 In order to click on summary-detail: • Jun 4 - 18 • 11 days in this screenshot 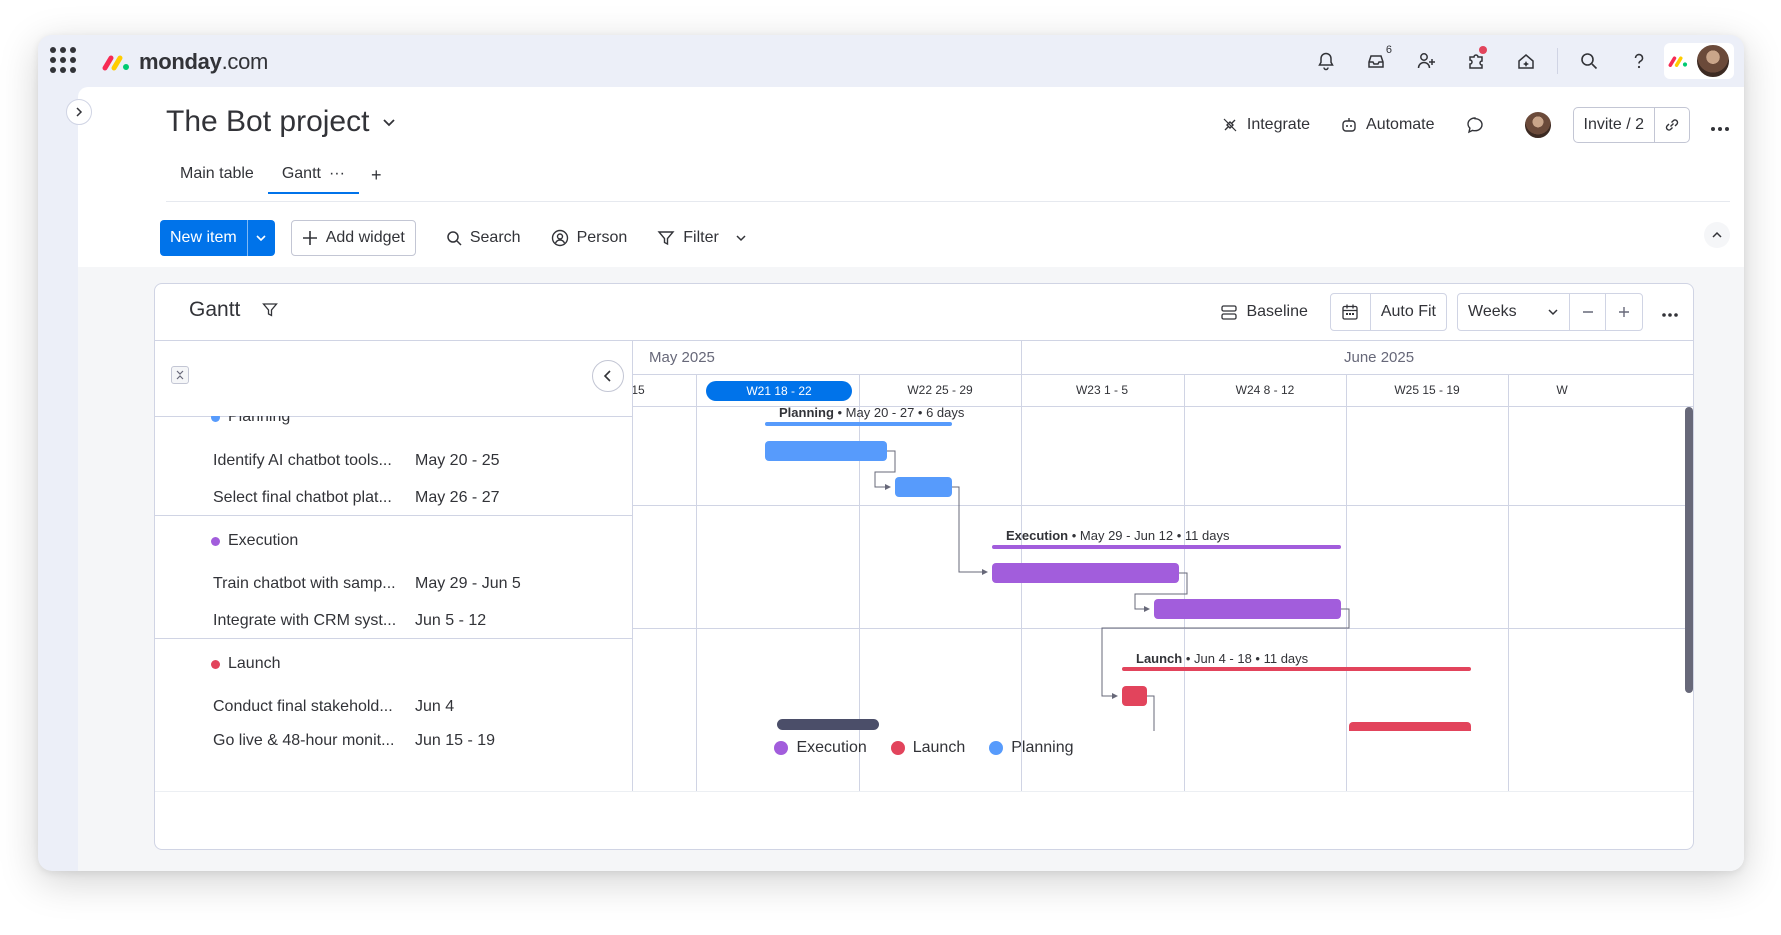, I will do `click(1245, 658)`.